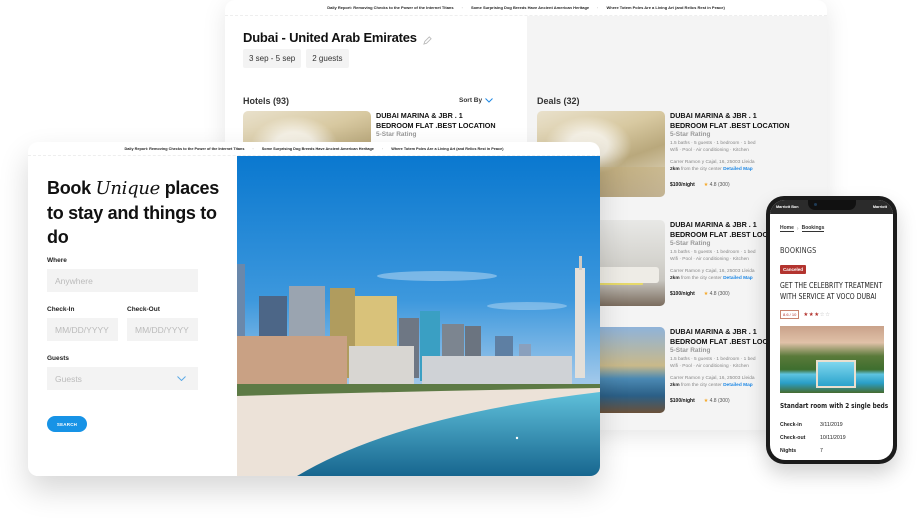  I want to click on checkin-input: MM/DD/YYYY, so click(82, 329).